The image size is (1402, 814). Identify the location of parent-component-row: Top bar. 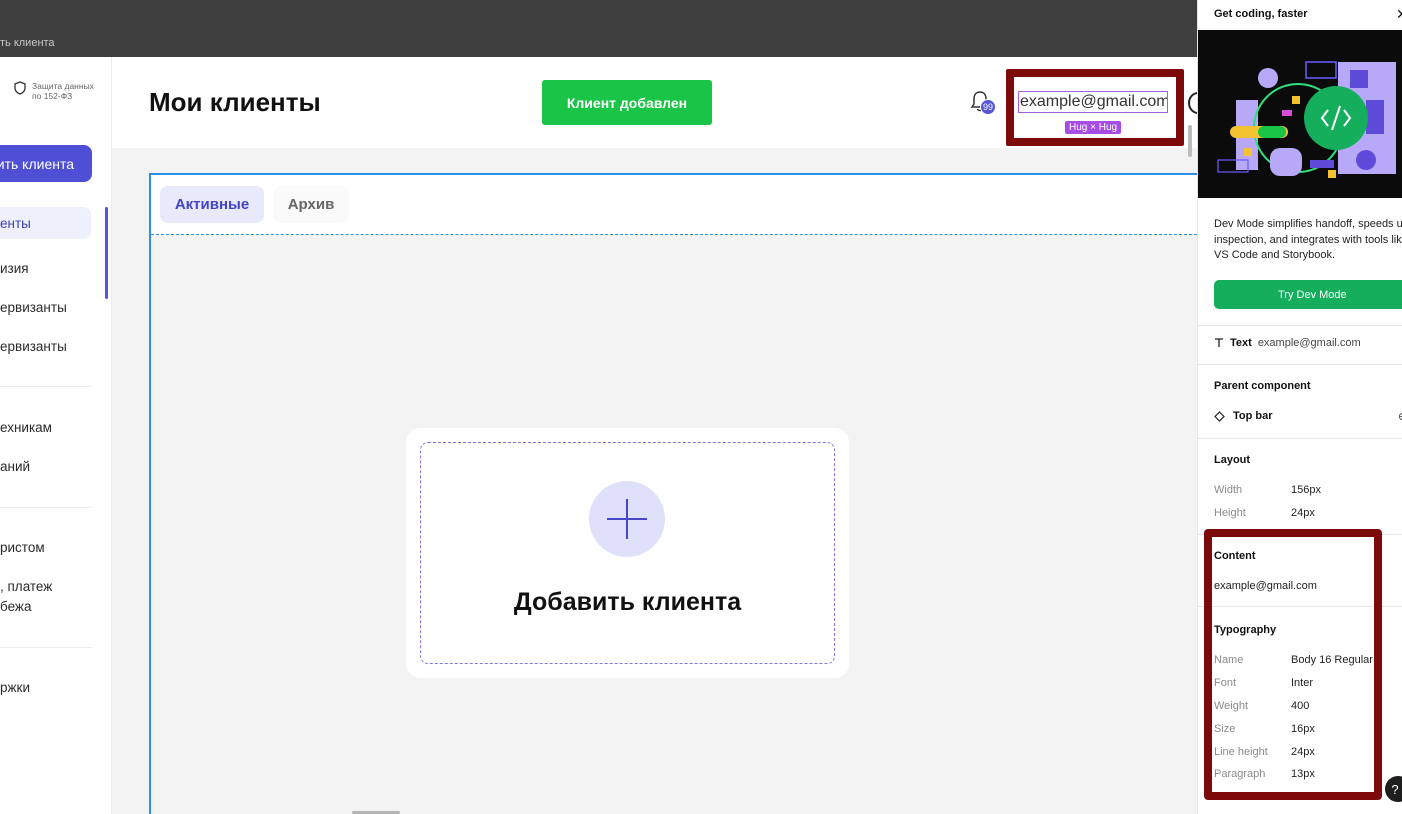
(1243, 416).